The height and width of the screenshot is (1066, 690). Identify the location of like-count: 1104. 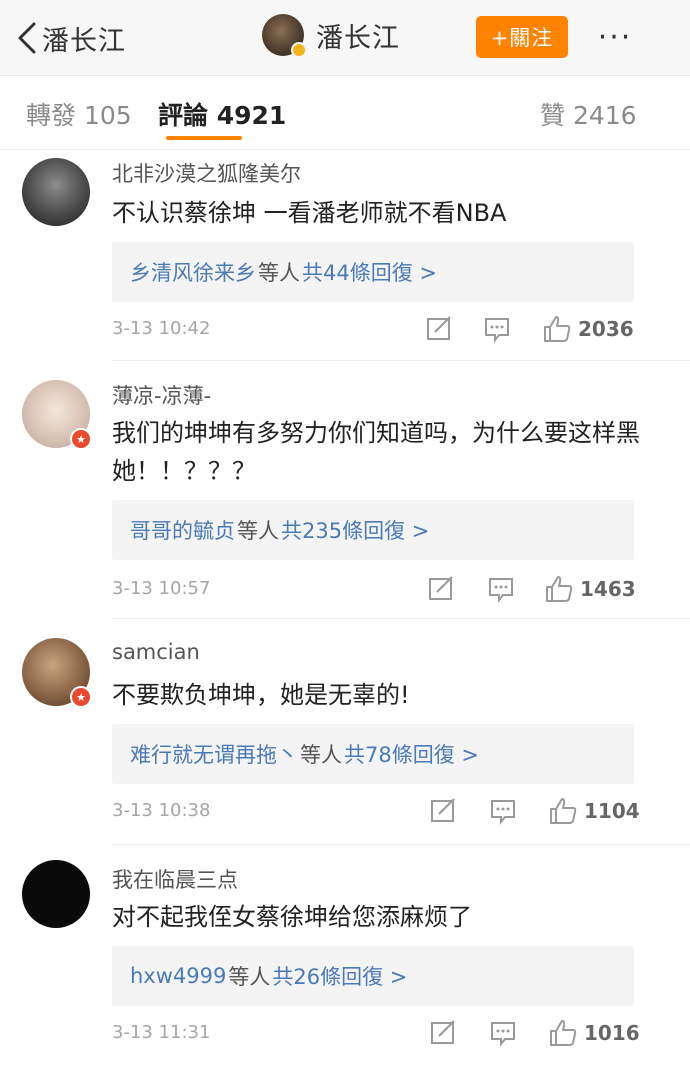
(612, 811).